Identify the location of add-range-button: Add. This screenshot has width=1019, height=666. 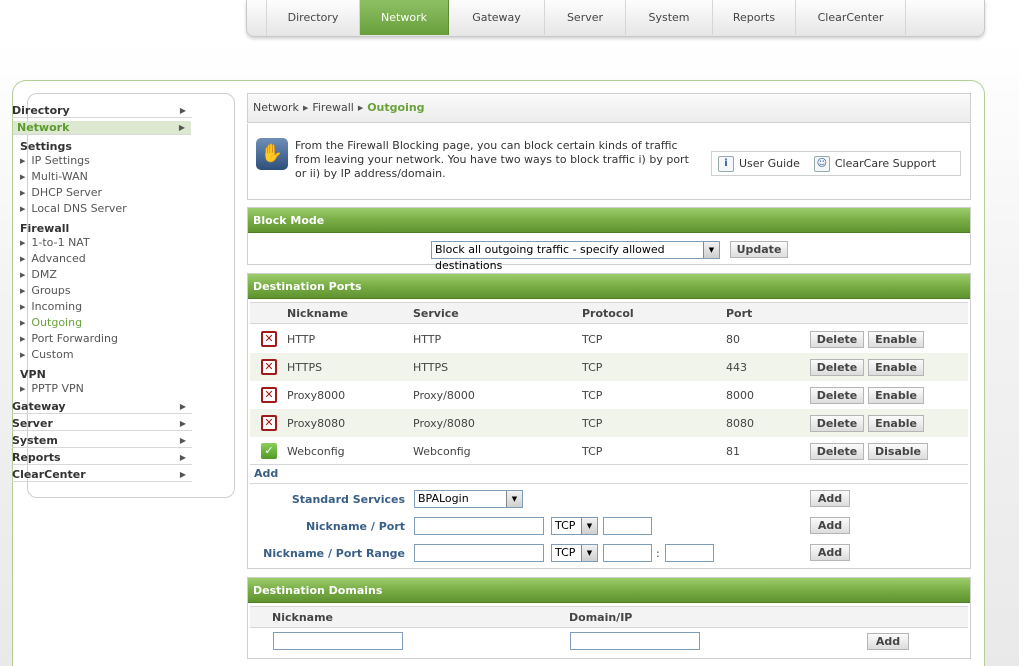
(830, 552).